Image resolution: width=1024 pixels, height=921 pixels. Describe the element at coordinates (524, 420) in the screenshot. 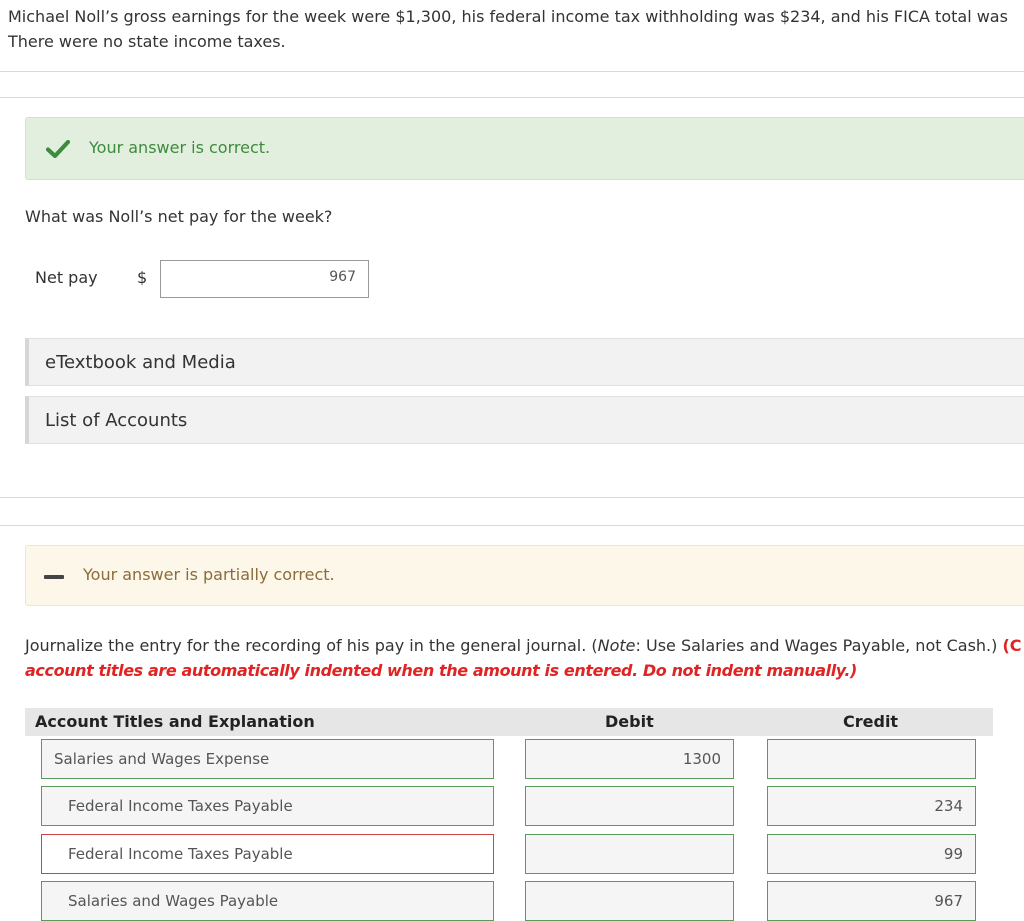

I see `list-of-accounts-toggle: List of Accounts` at that location.